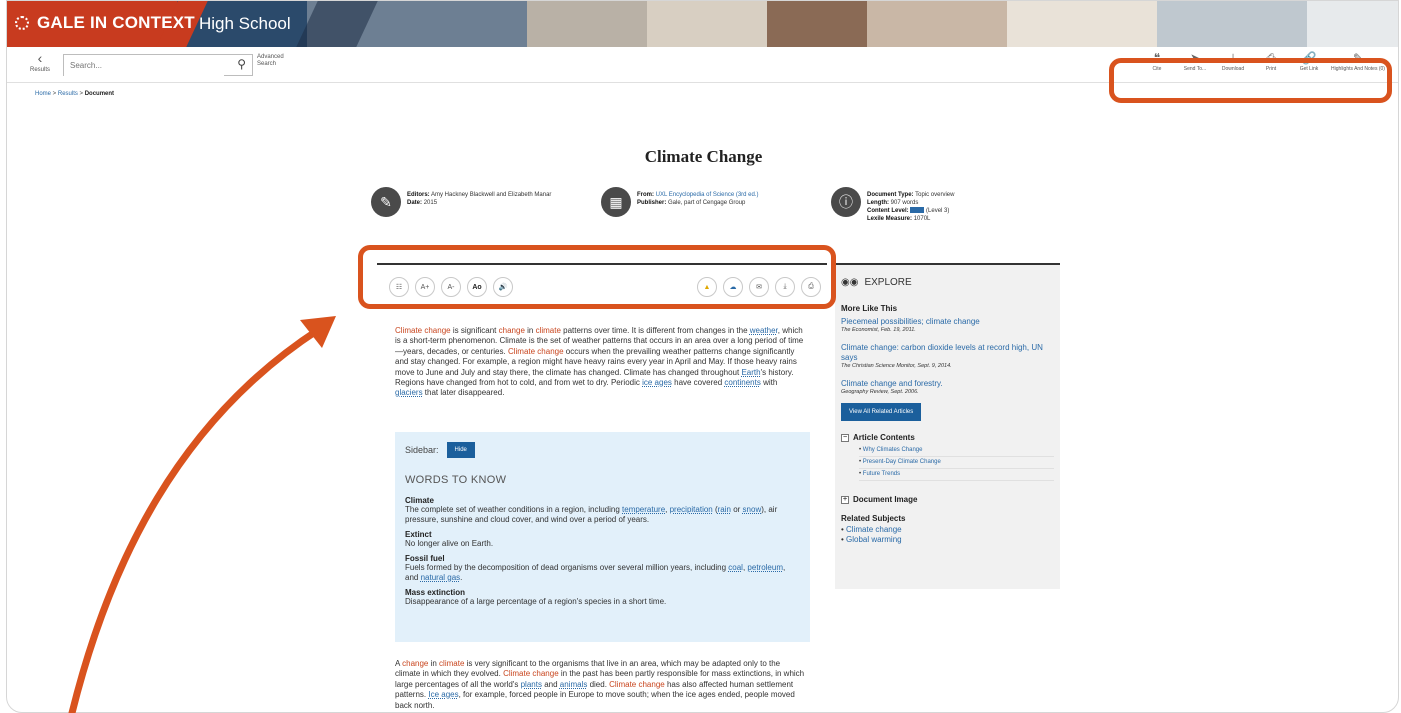 Image resolution: width=1401 pixels, height=713 pixels. Describe the element at coordinates (764, 330) in the screenshot. I see `glossary-link: weather` at that location.